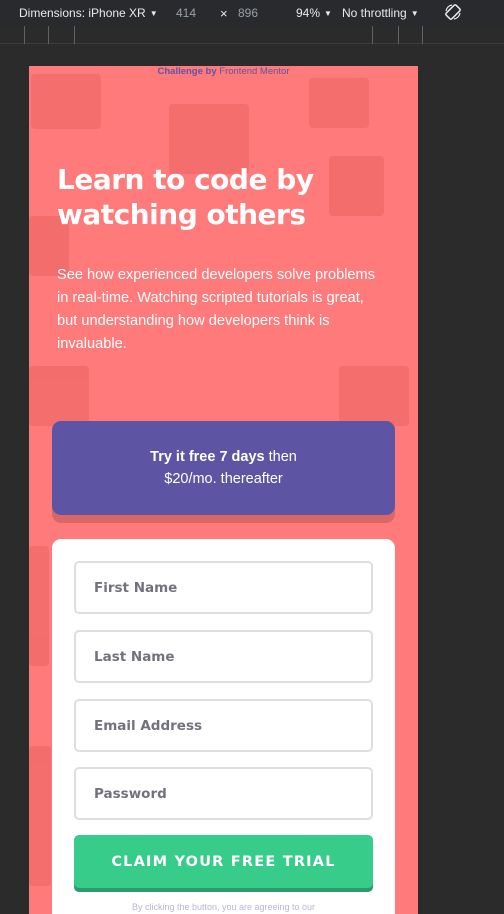  Describe the element at coordinates (453, 13) in the screenshot. I see `rotate-icon` at that location.